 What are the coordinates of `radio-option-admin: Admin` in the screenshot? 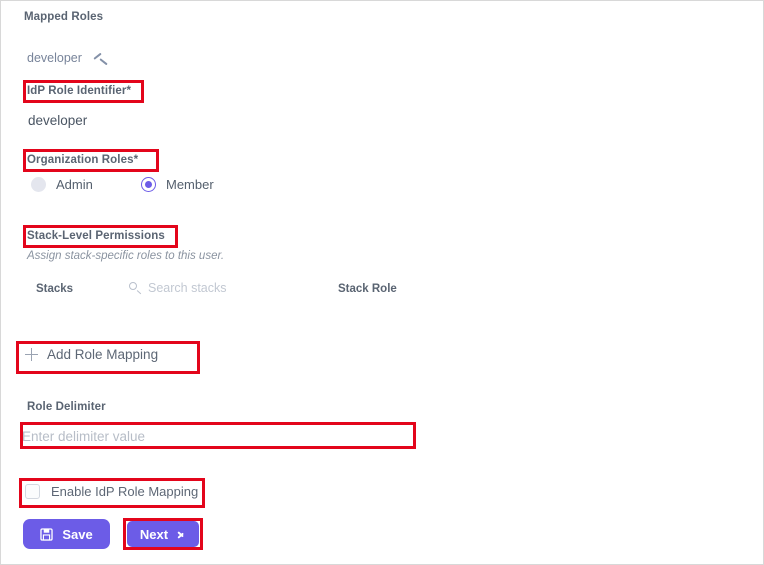 It's located at (86, 184).